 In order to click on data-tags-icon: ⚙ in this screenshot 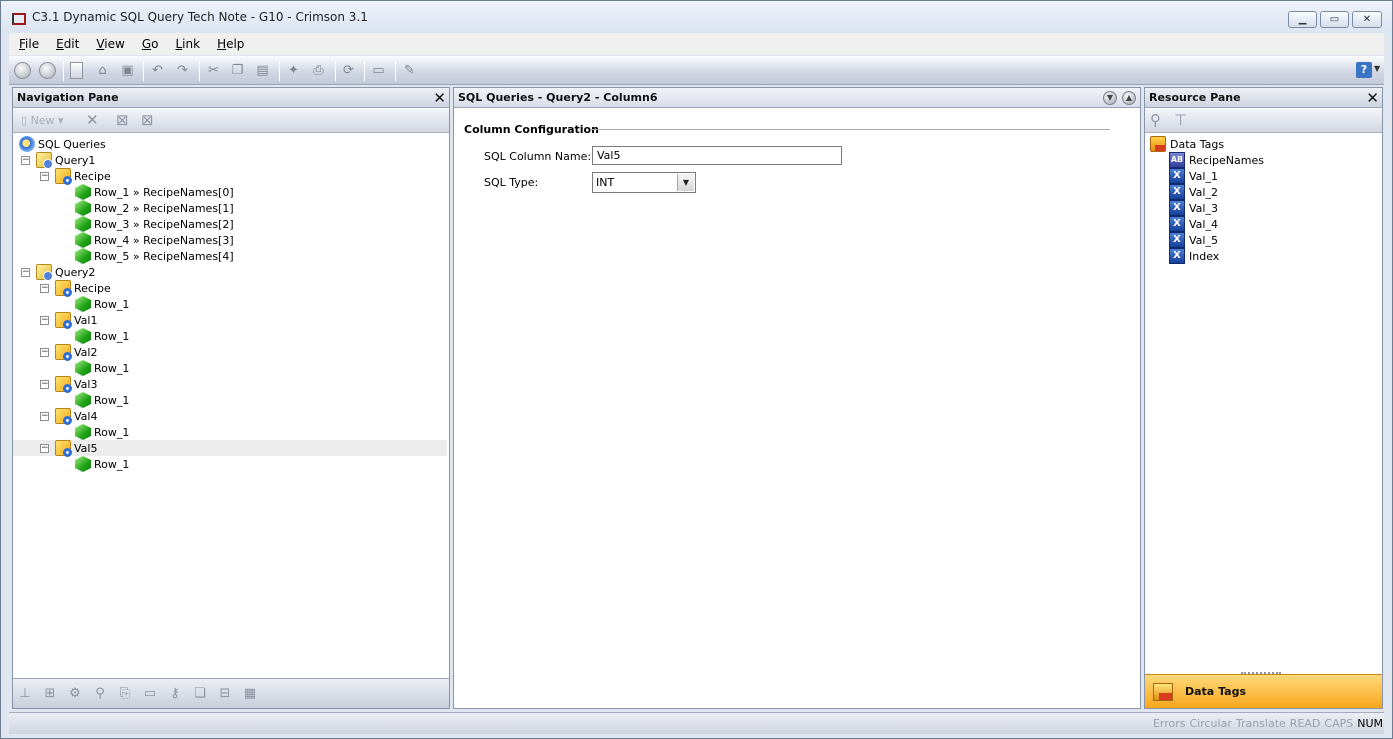, I will do `click(75, 694)`.